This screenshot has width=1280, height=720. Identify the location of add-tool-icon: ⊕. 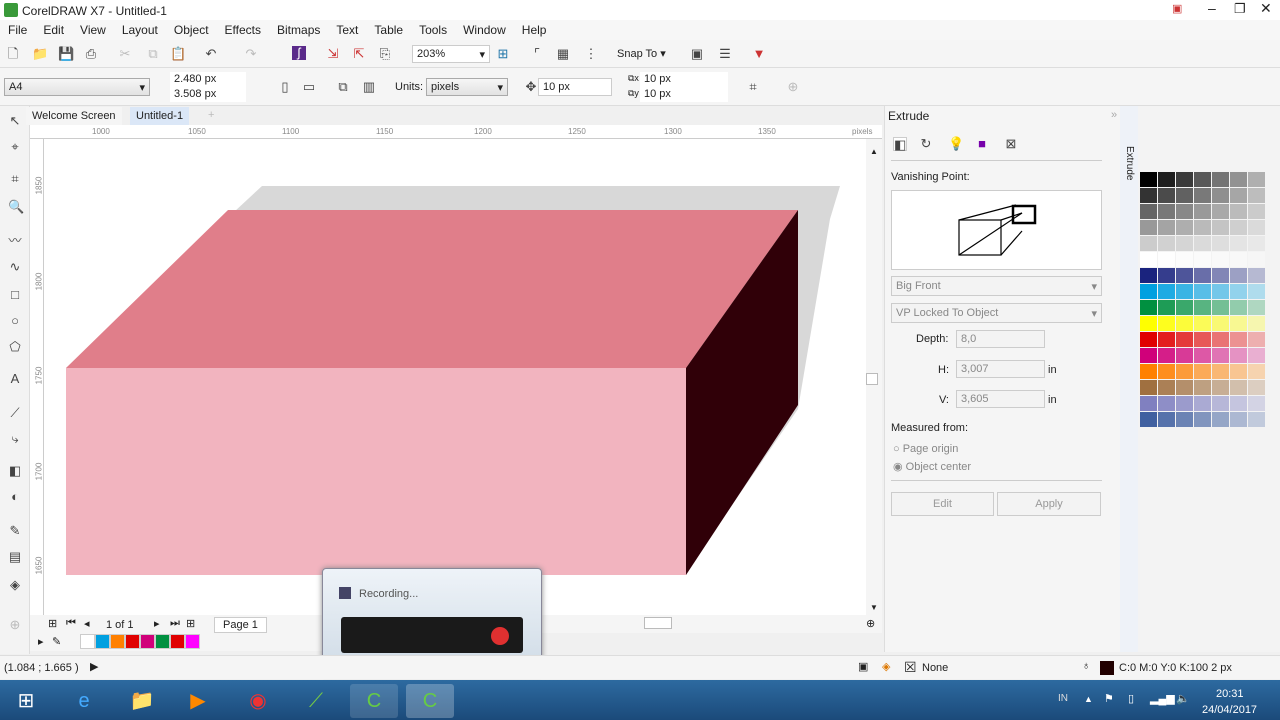
(15, 625).